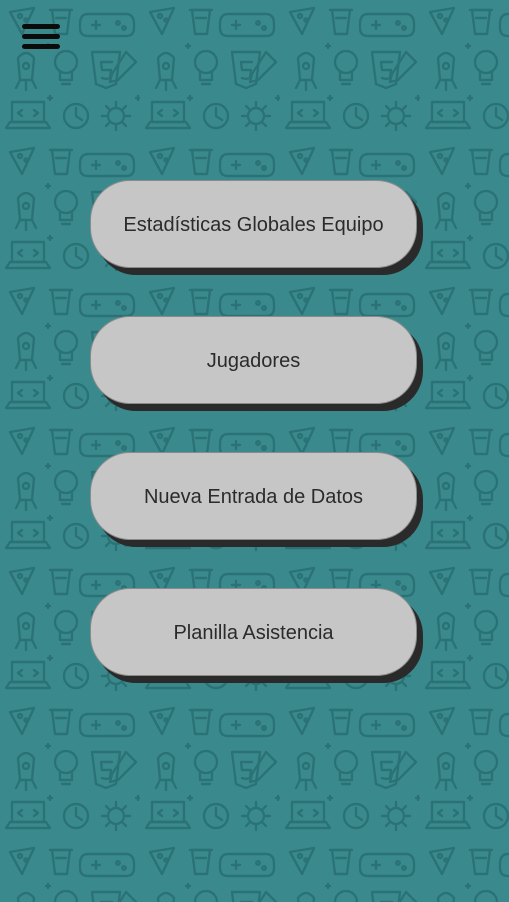 This screenshot has width=509, height=902. I want to click on players-button: Jugadores, so click(253, 360).